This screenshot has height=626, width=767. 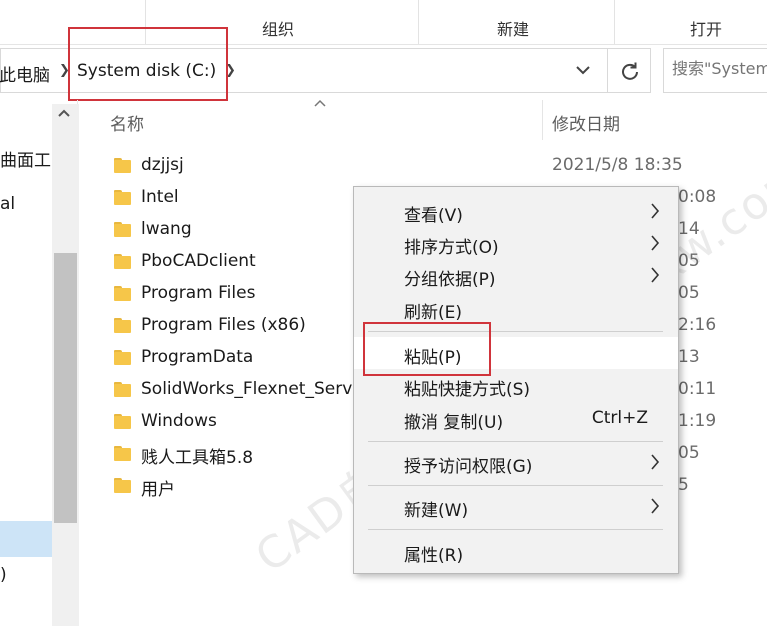 I want to click on file-name: Windows, so click(x=179, y=421).